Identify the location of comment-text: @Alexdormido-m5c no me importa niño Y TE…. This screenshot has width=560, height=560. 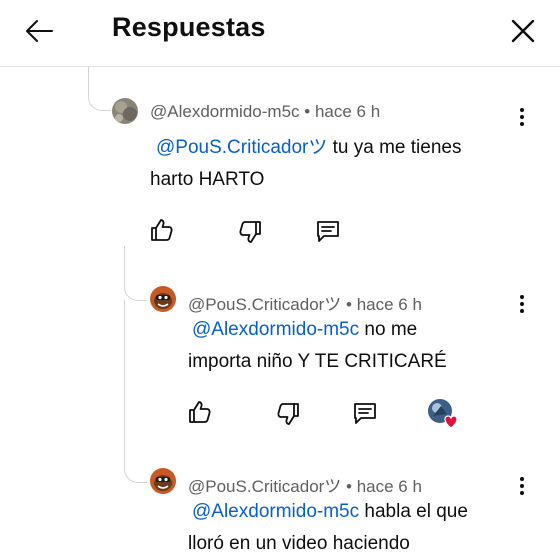
(317, 345).